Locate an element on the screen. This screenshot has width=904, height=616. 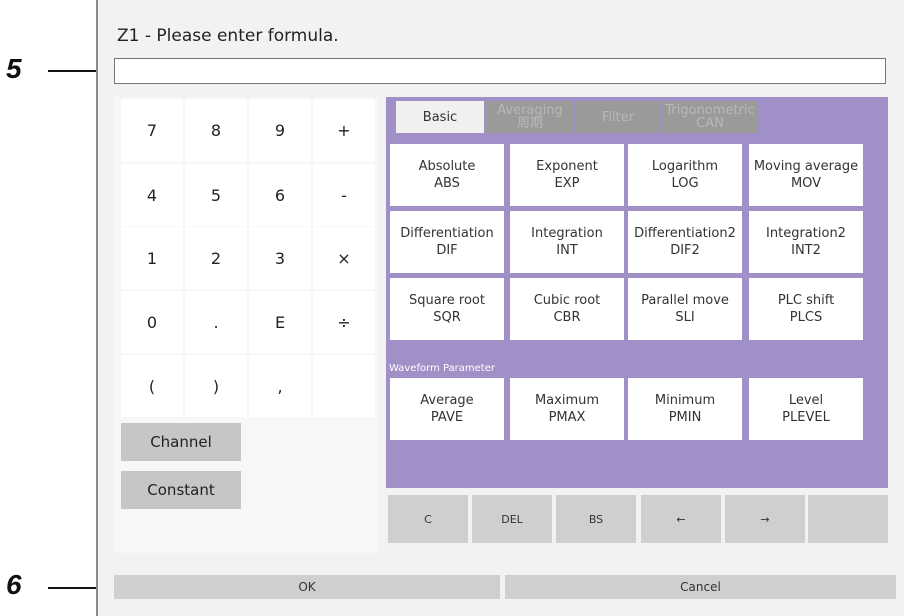
function-code: SLI is located at coordinates (685, 317).